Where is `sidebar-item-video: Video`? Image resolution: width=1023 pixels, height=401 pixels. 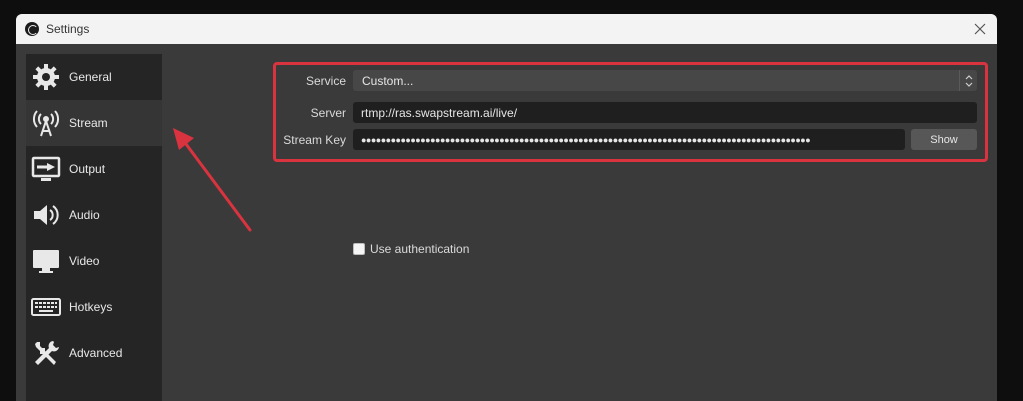
sidebar-item-video: Video is located at coordinates (94, 261).